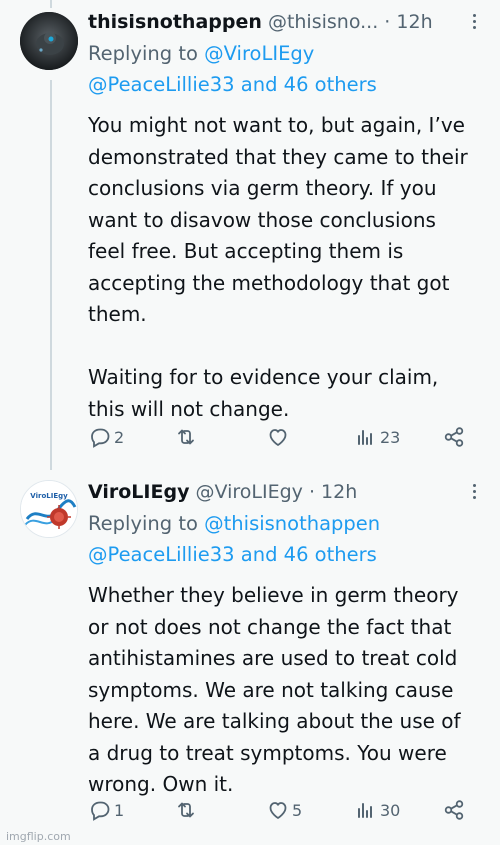  What do you see at coordinates (297, 810) in the screenshot?
I see `like-count: 5` at bounding box center [297, 810].